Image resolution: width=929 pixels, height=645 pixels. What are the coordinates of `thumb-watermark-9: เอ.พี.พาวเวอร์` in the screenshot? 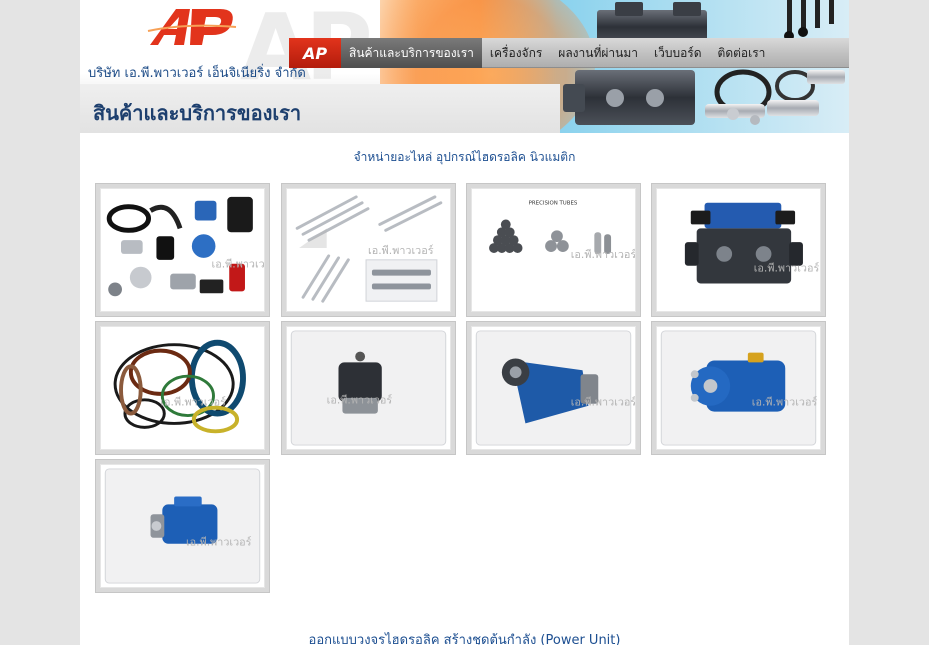 It's located at (219, 542).